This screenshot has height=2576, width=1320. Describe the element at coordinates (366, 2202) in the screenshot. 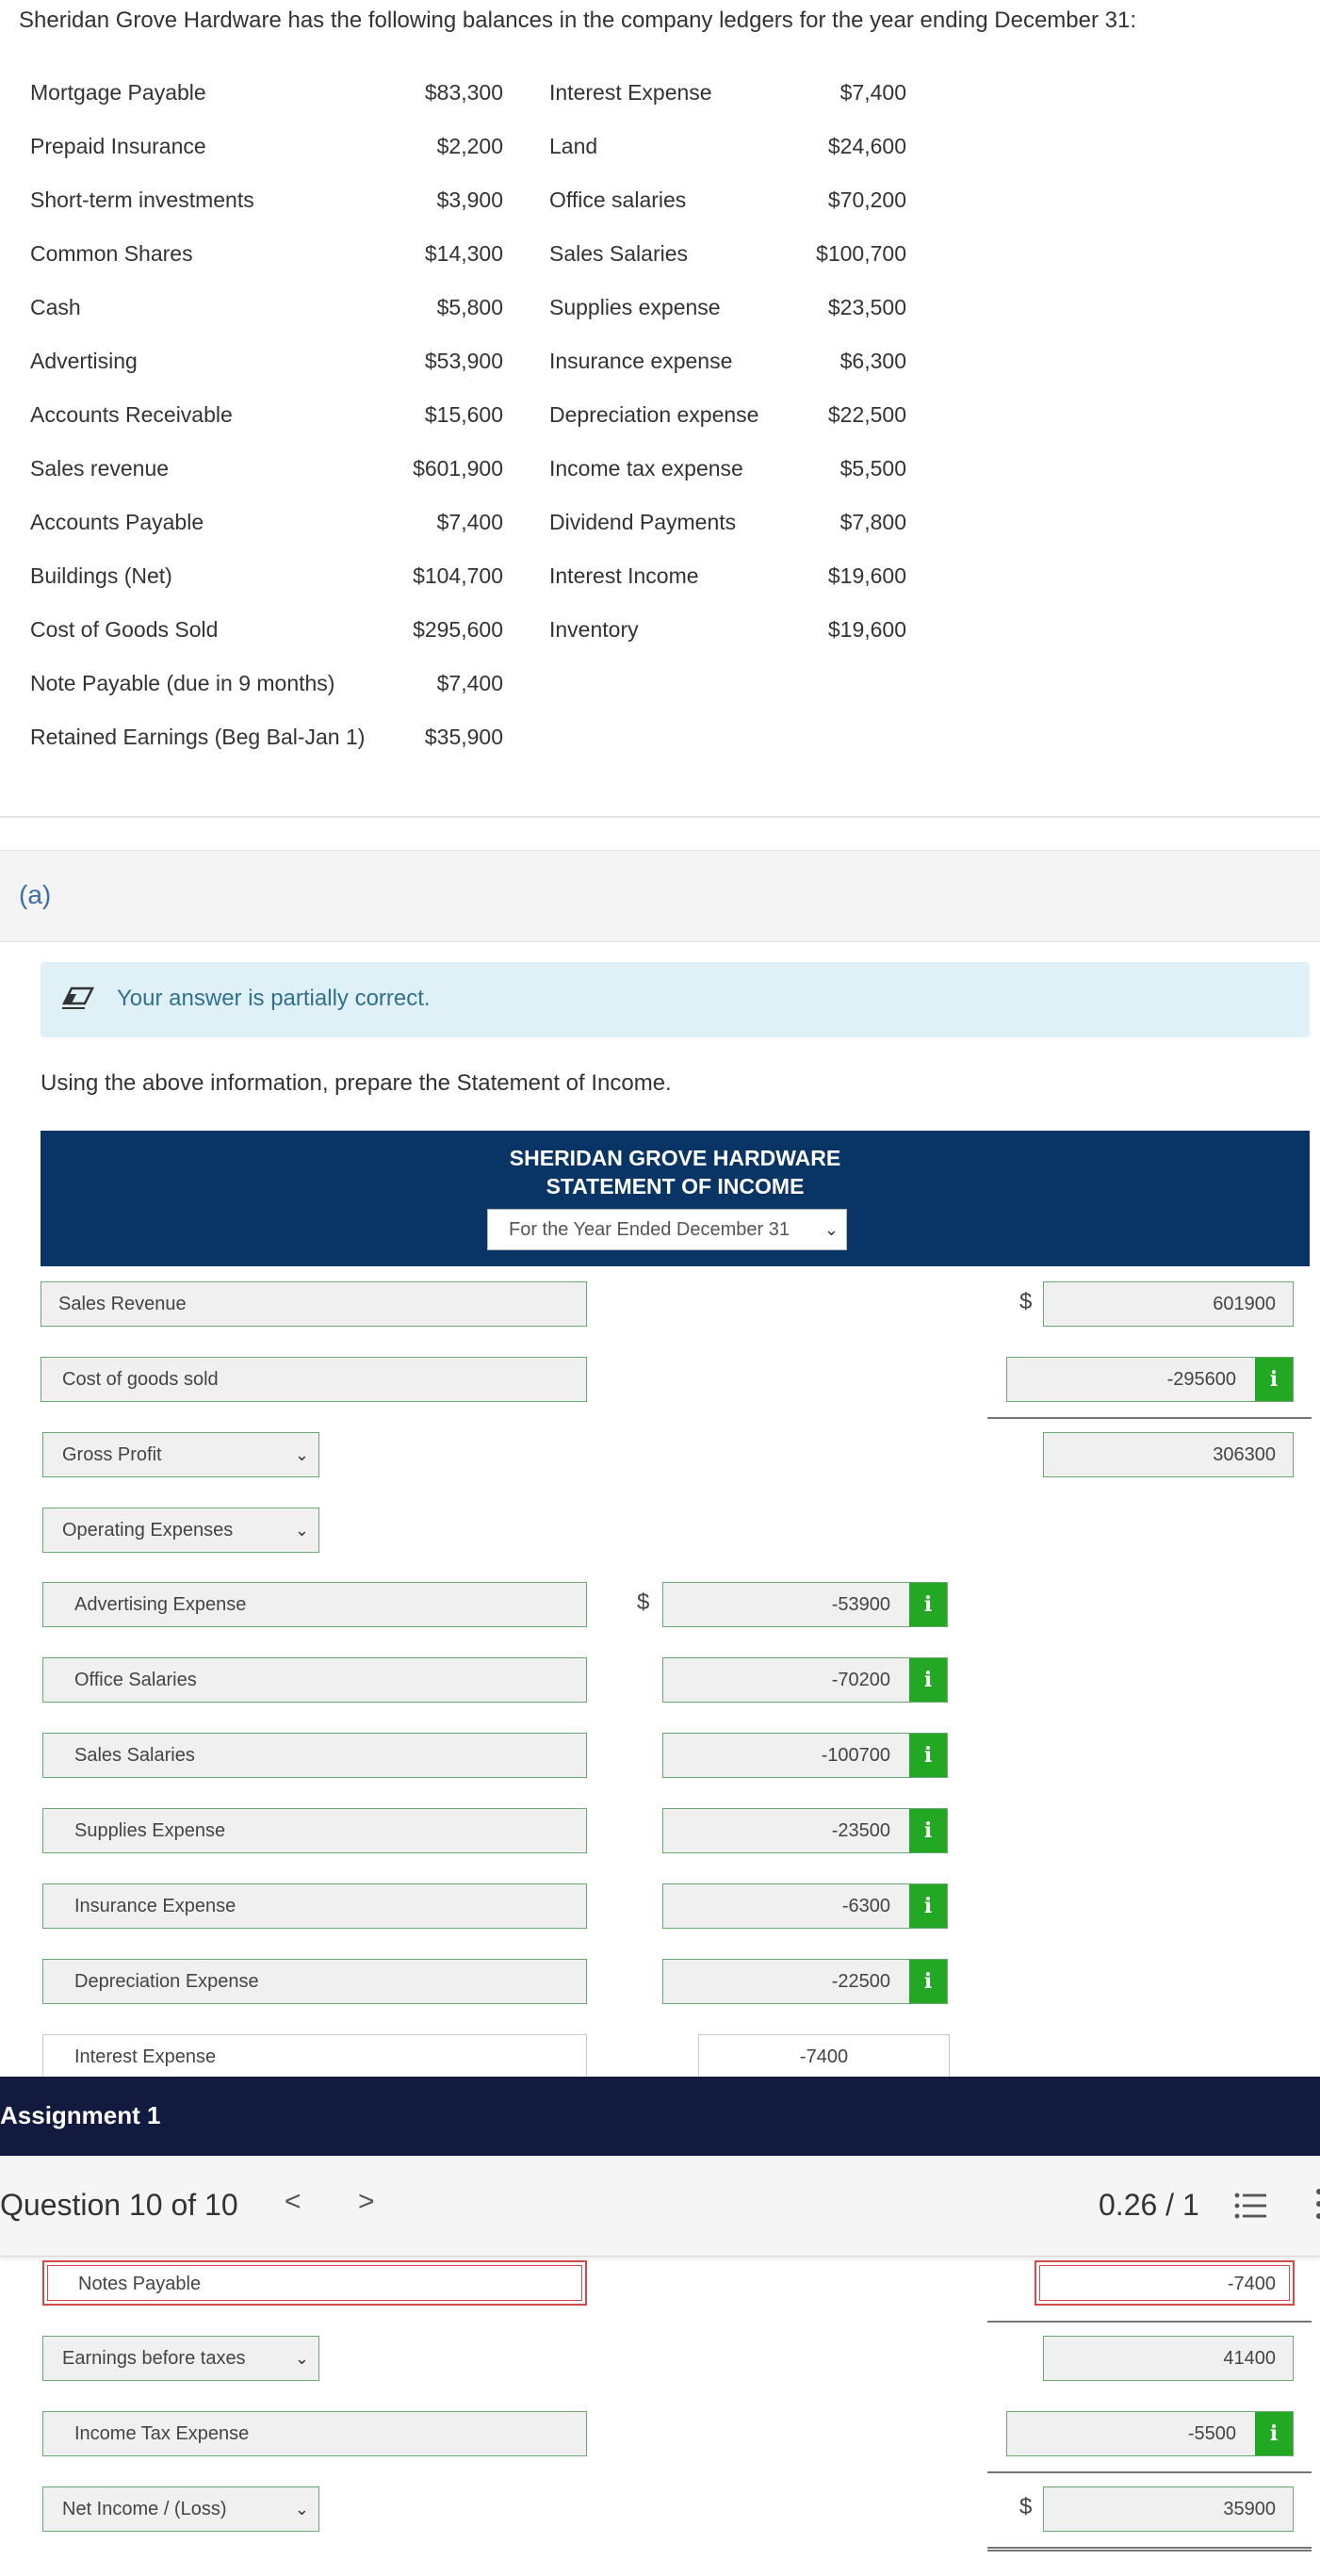

I see `next-question-button: >` at that location.